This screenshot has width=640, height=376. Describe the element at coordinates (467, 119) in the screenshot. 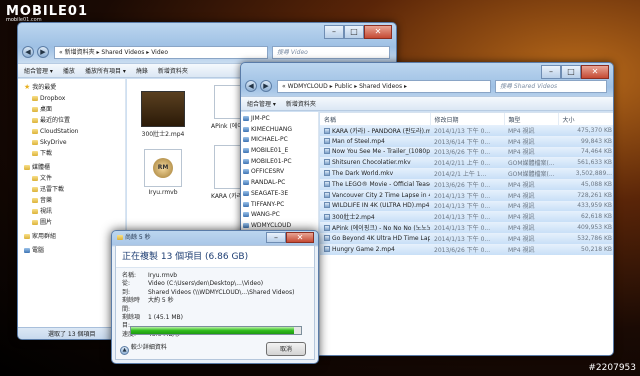

I see `column-date: 修改日期` at that location.